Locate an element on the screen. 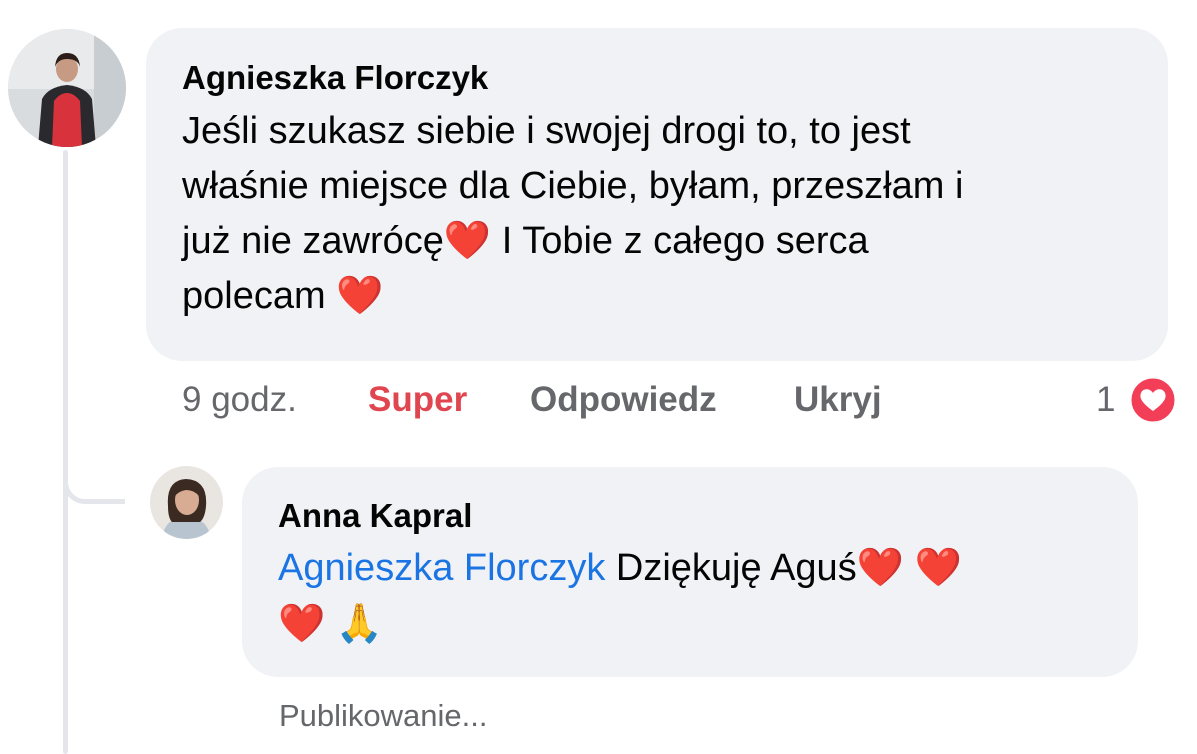 The width and height of the screenshot is (1197, 754). reply-button: Odpowiedz is located at coordinates (623, 400).